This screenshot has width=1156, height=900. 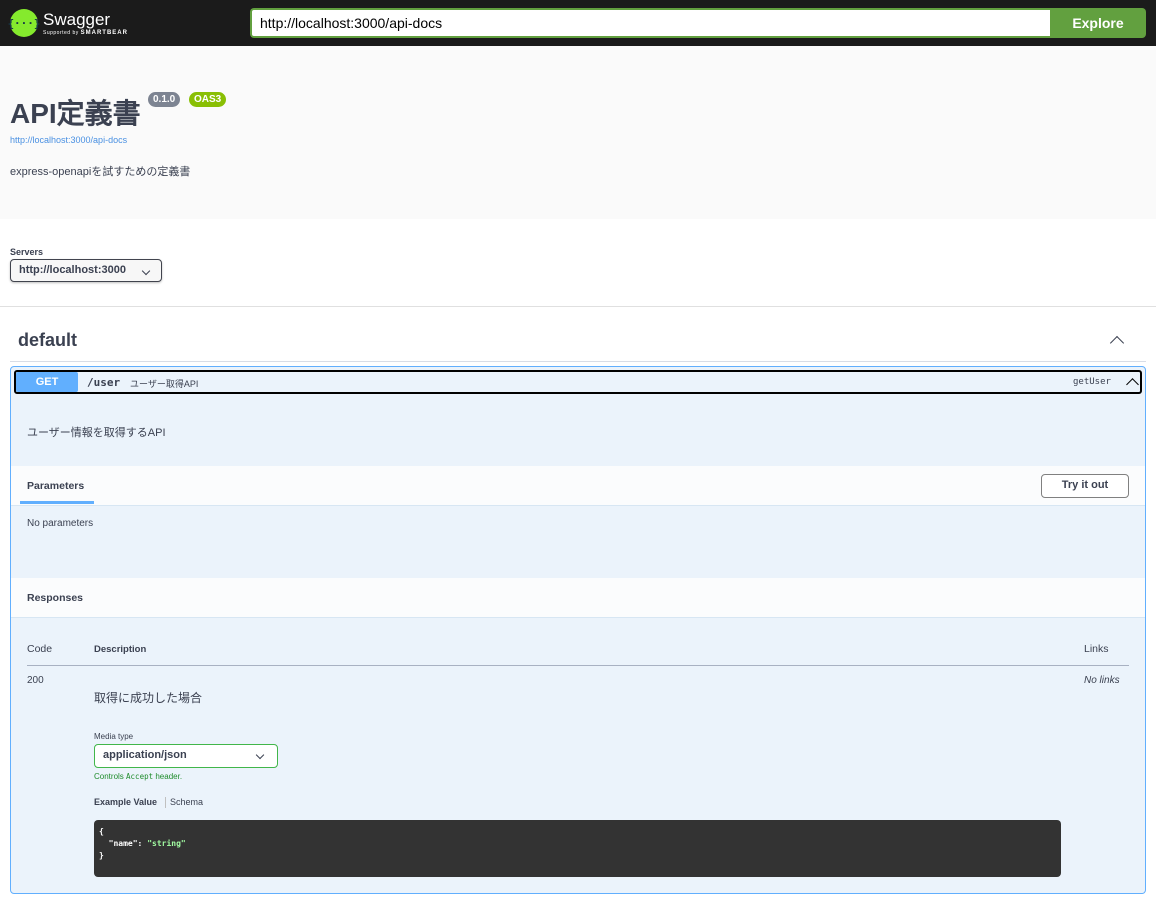 I want to click on column-header-description: Description, so click(x=120, y=649).